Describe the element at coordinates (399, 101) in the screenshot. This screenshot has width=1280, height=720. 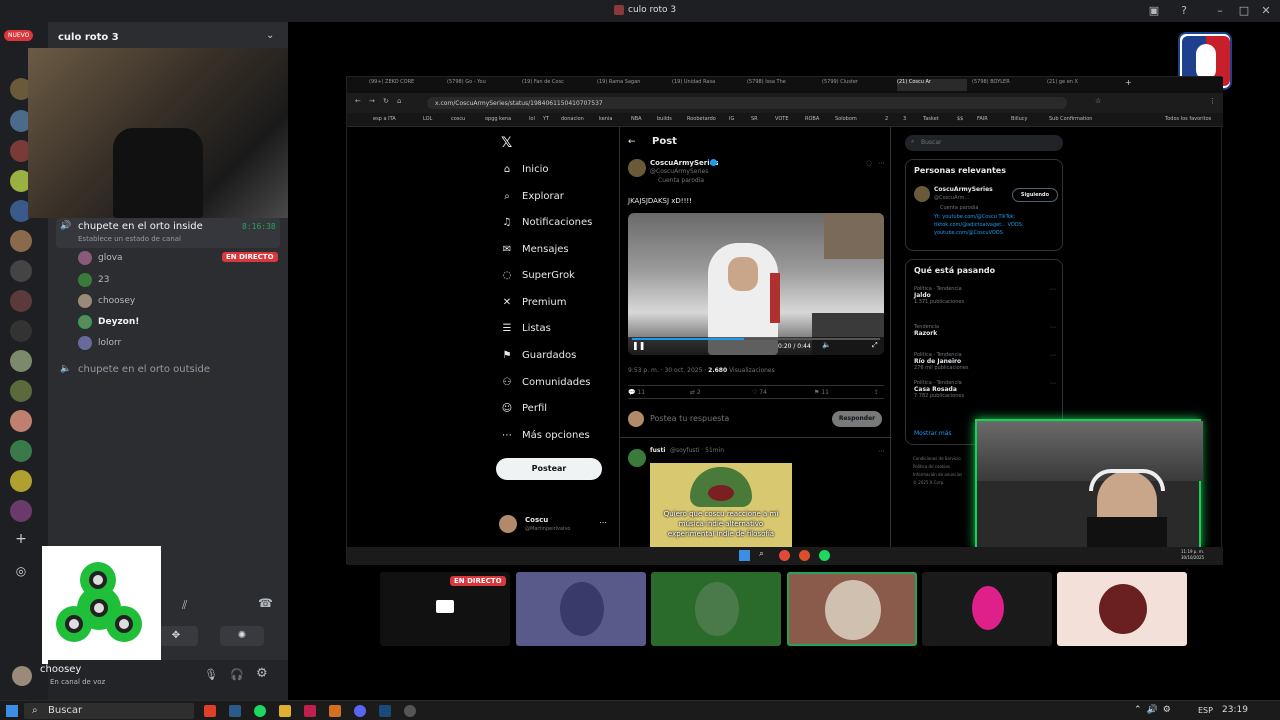
I see `home-icon: ⌂` at that location.